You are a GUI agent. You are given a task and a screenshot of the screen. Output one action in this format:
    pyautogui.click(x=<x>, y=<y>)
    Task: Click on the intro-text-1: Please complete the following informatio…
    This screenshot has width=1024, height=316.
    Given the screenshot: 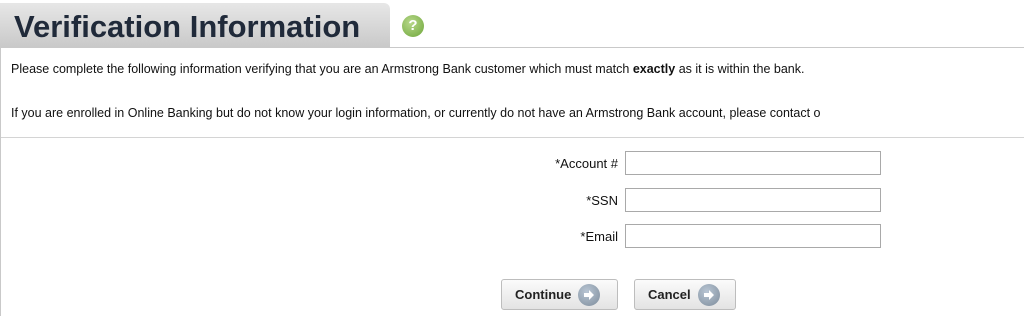 What is the action you would take?
    pyautogui.click(x=407, y=69)
    